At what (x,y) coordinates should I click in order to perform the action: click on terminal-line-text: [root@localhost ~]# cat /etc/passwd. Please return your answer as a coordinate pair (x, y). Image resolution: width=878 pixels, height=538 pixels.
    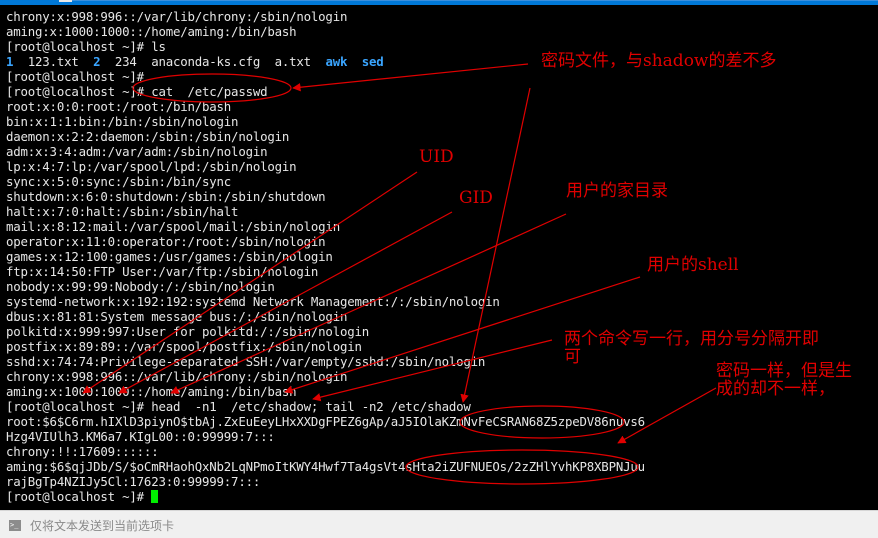
    Looking at the image, I should click on (137, 91).